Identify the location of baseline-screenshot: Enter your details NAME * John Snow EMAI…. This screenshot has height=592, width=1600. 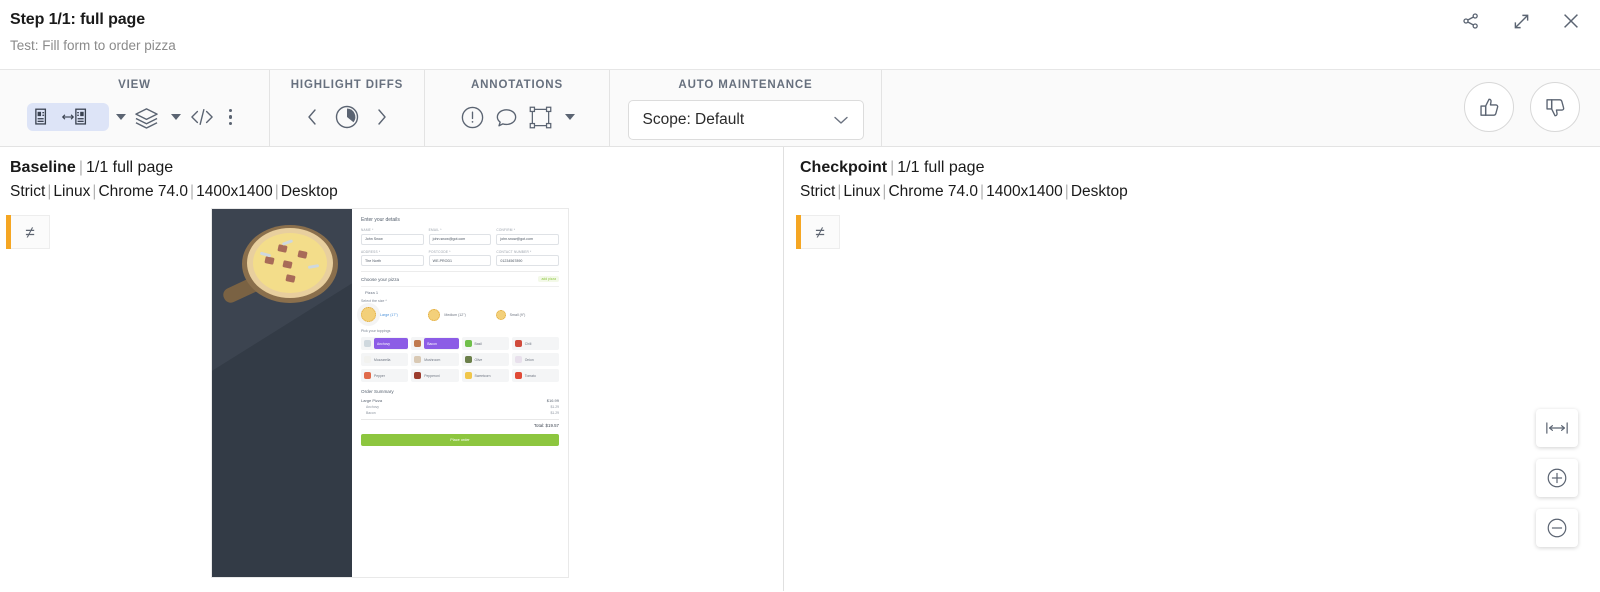
(390, 393).